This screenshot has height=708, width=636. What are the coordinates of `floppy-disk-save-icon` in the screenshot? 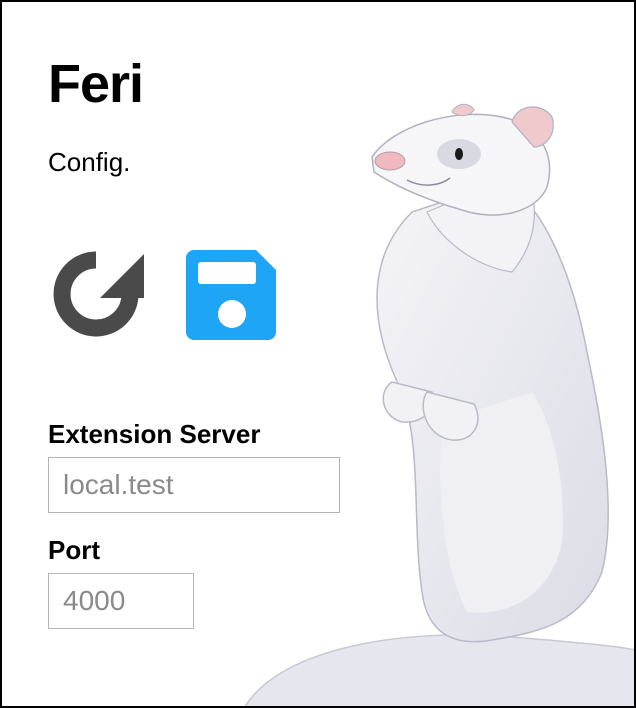 It's located at (231, 295).